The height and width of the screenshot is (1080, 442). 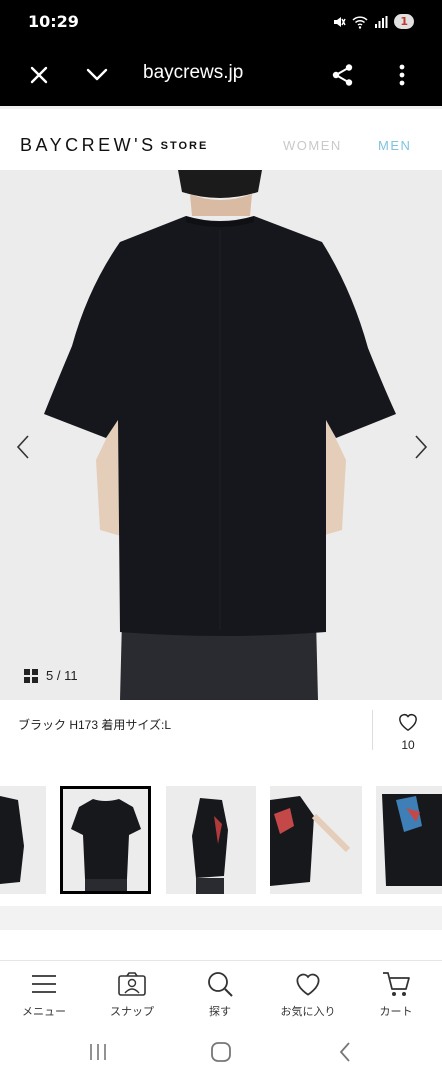 I want to click on grid-icon, so click(x=31, y=675).